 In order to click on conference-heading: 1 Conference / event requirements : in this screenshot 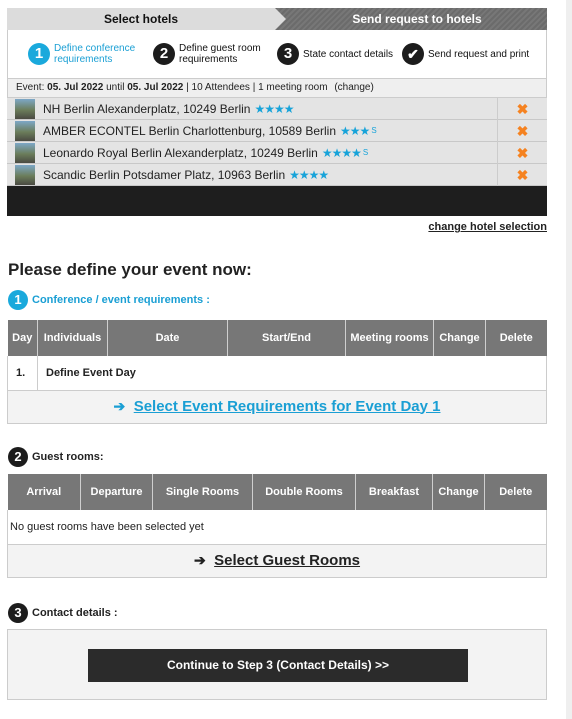, I will do `click(109, 300)`.